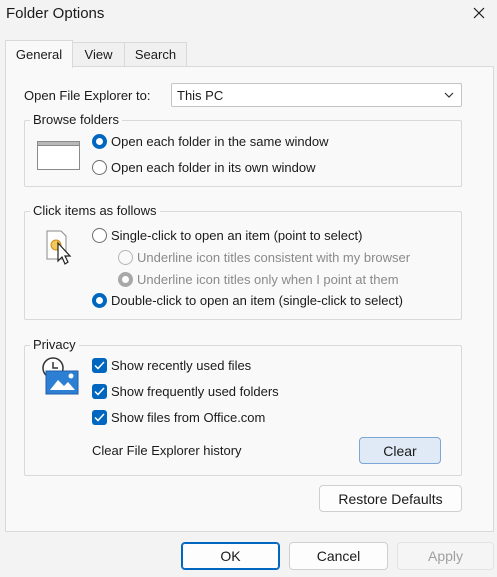  I want to click on window-icon, so click(58, 155).